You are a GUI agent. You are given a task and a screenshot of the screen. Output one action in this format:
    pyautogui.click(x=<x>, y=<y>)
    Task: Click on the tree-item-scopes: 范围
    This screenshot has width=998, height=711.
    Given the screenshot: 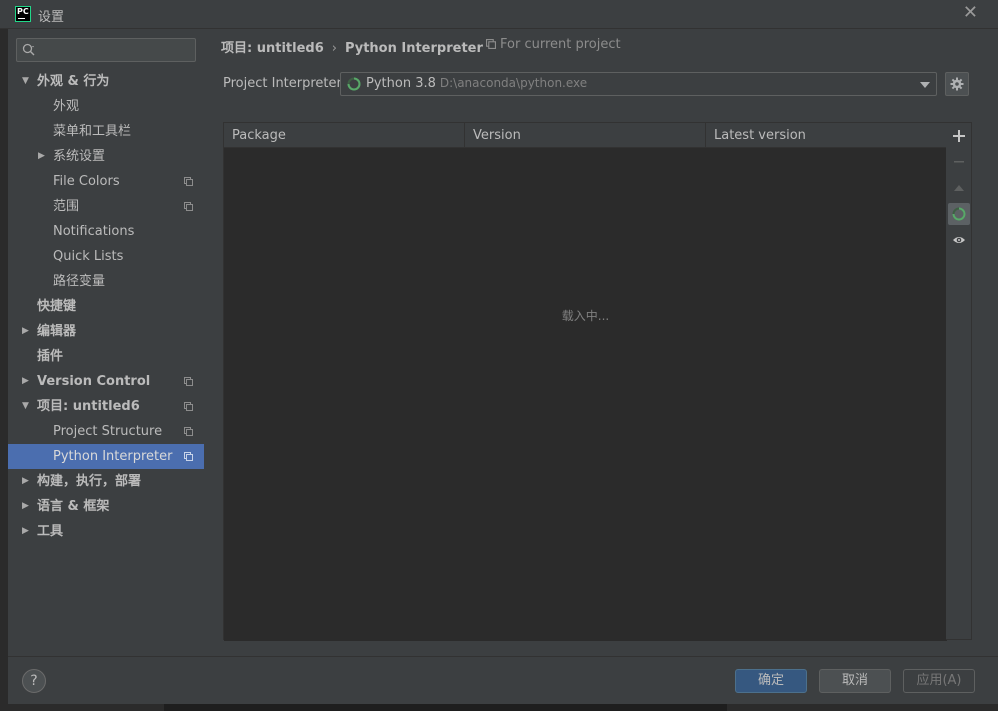 What is the action you would take?
    pyautogui.click(x=106, y=206)
    